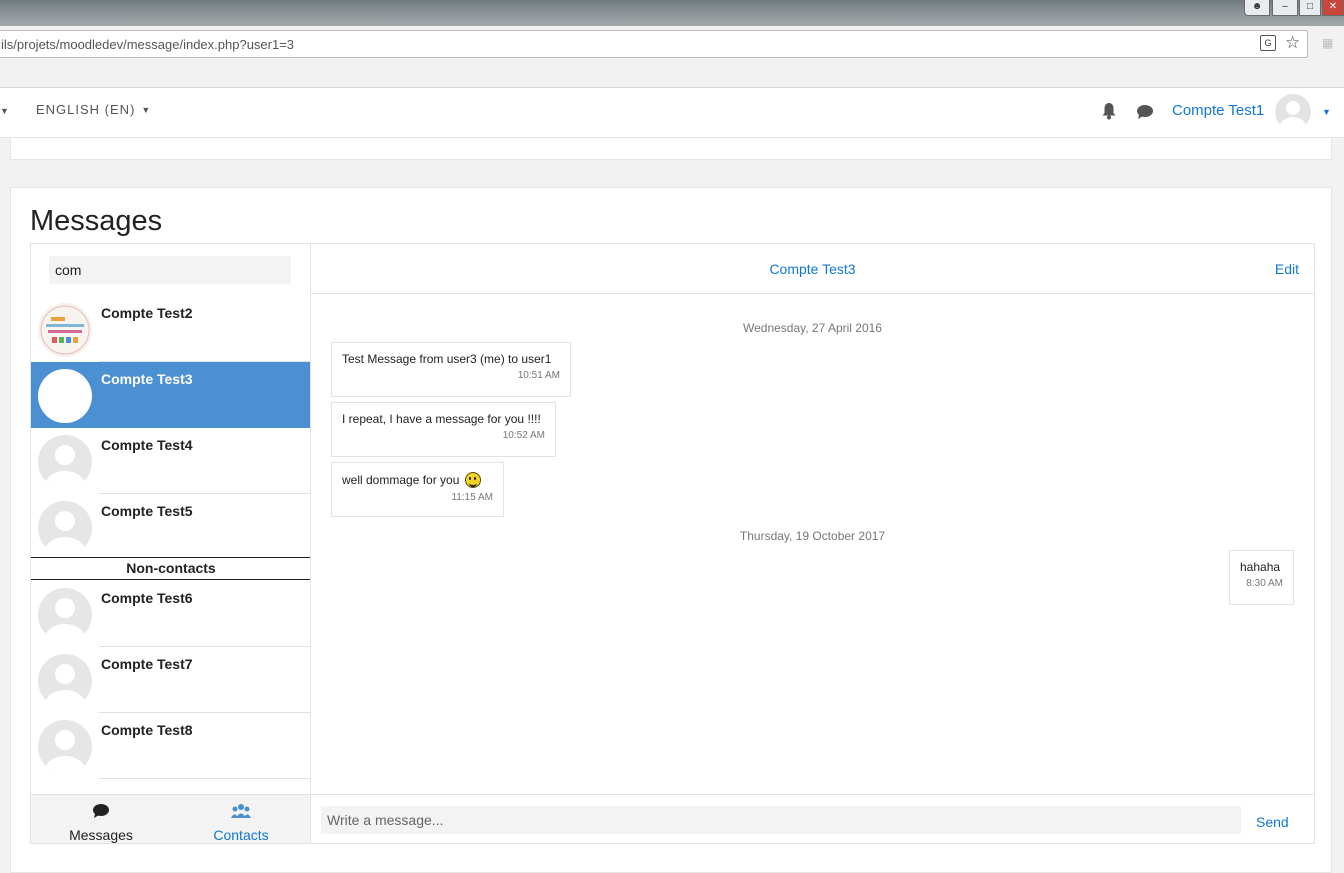 Image resolution: width=1344 pixels, height=873 pixels. I want to click on tab-messages: Messages, so click(101, 819).